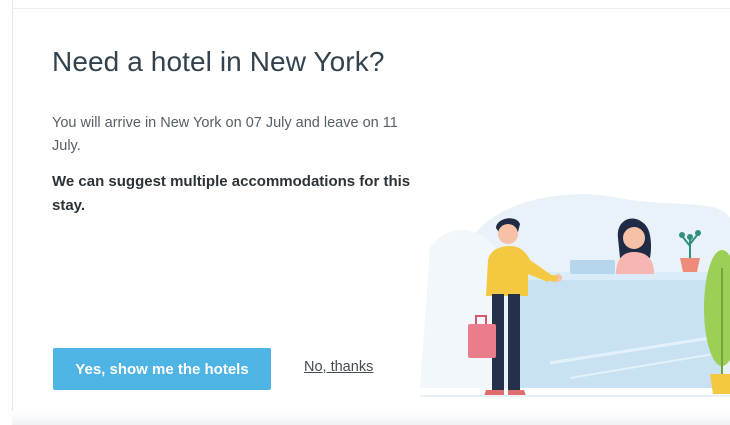  Describe the element at coordinates (617, 332) in the screenshot. I see `reception-desk` at that location.